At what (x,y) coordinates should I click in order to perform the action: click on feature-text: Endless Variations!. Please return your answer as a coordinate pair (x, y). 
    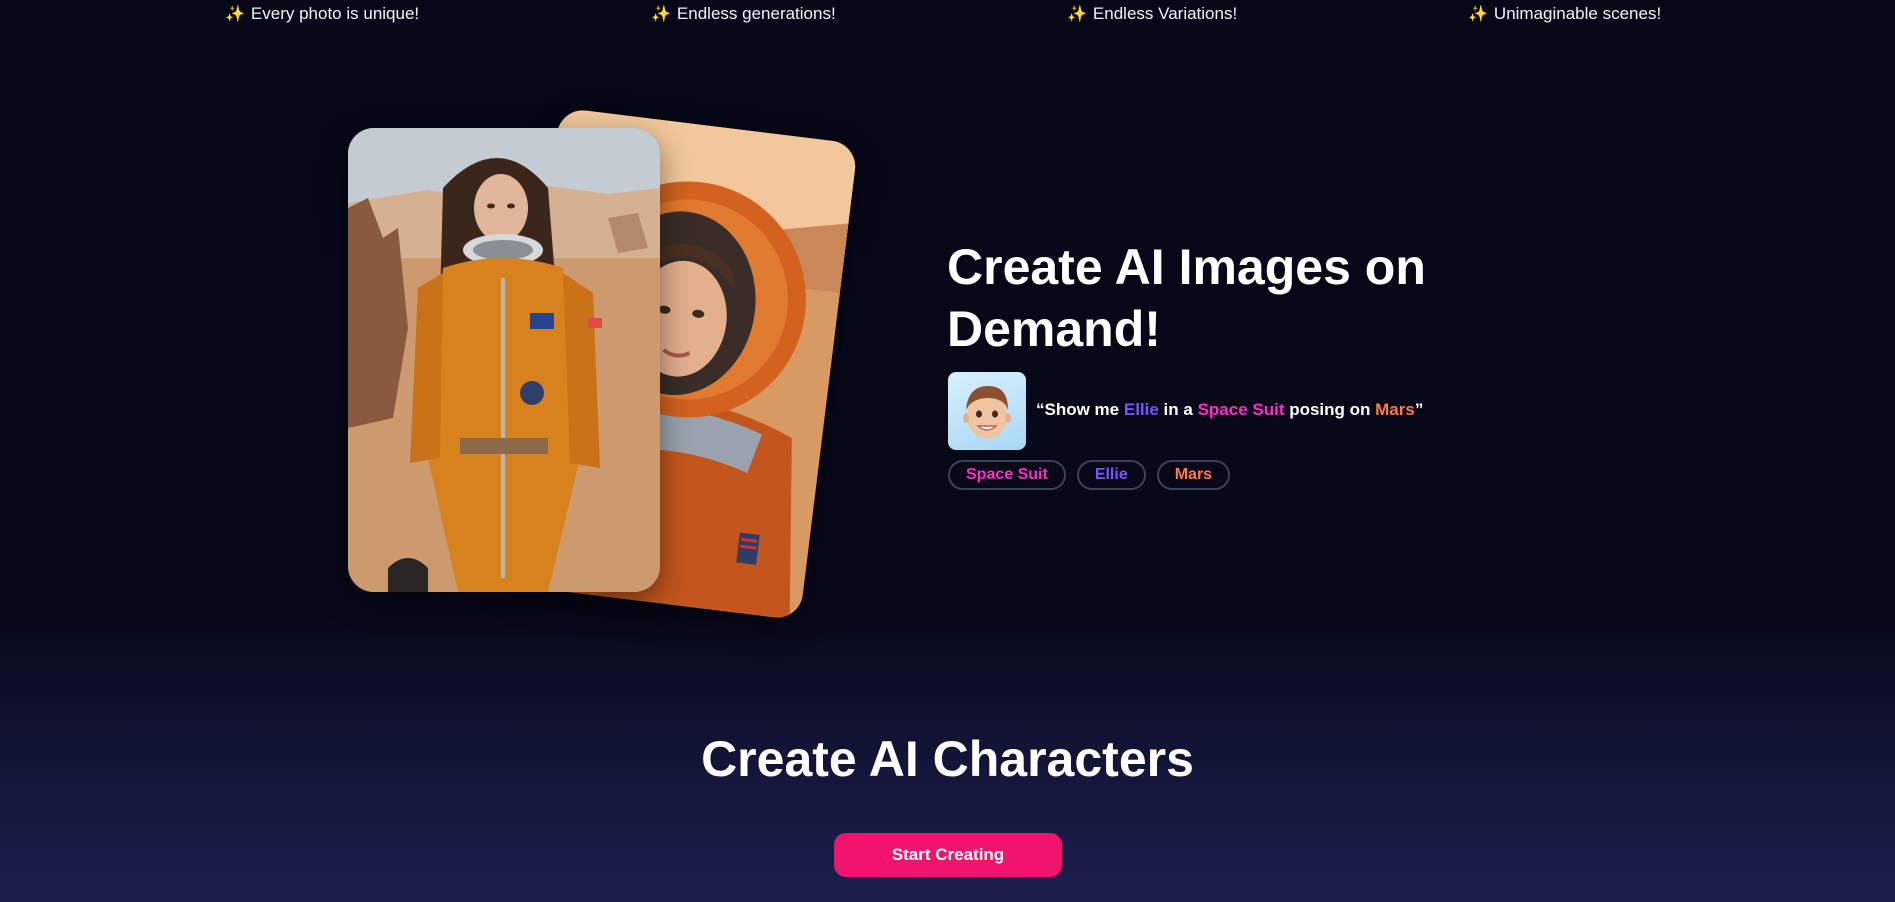
    Looking at the image, I should click on (1165, 13).